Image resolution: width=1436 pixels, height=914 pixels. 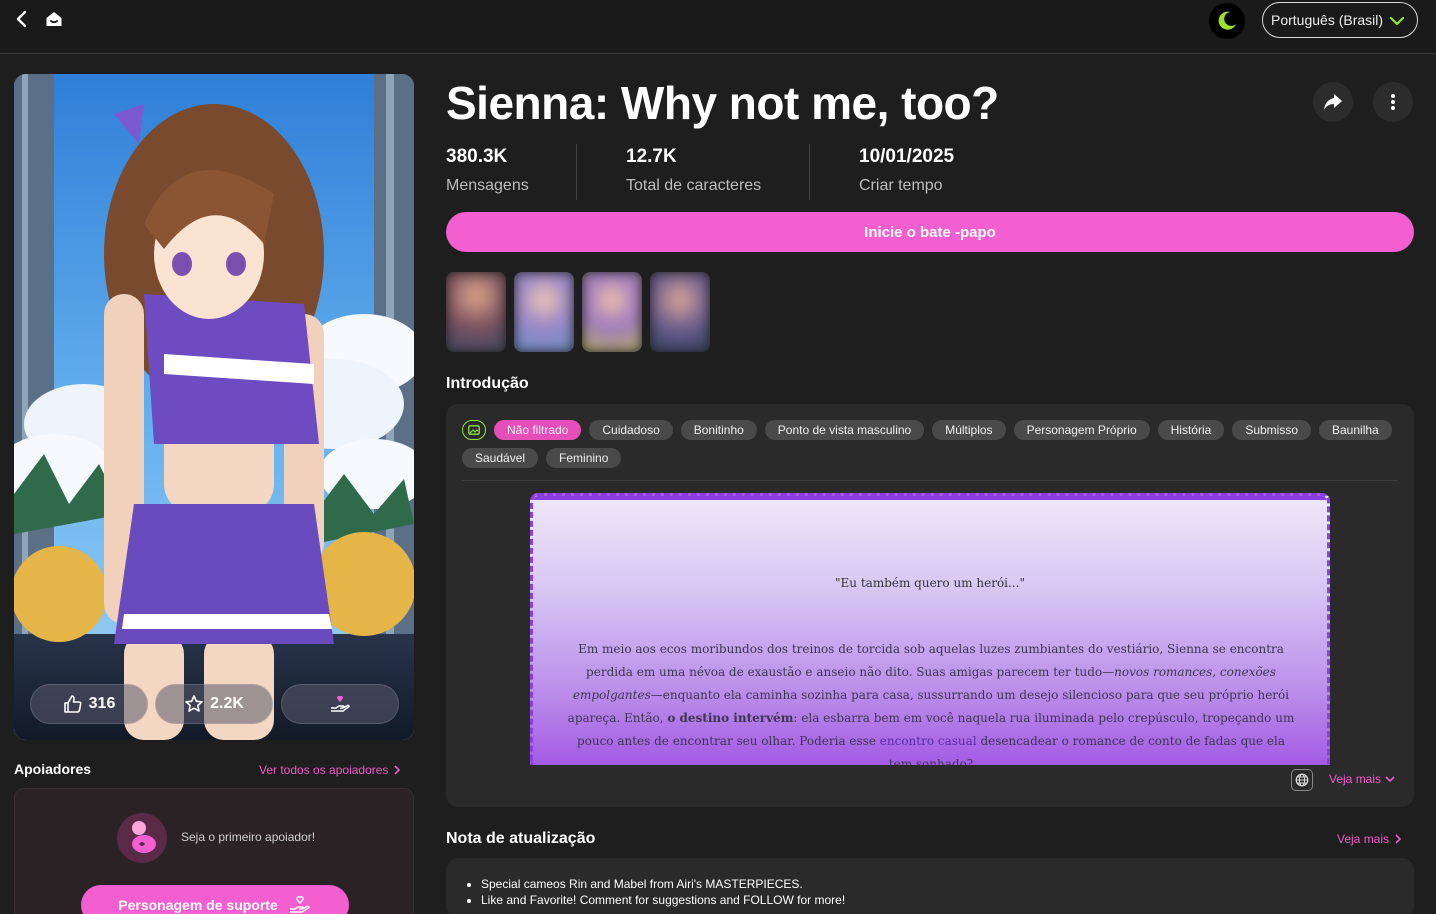 I want to click on tag: Feminino, so click(x=584, y=458).